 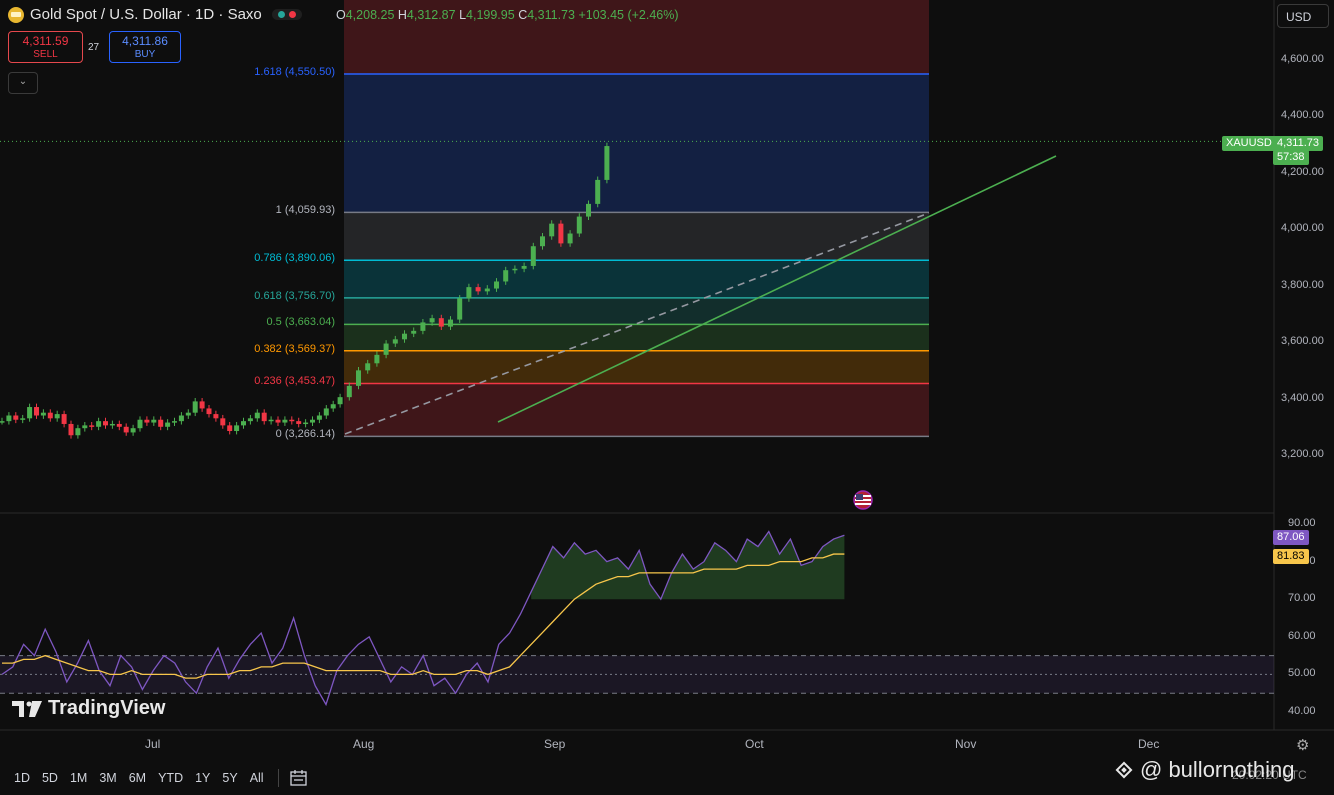 What do you see at coordinates (145, 47) in the screenshot?
I see `buy-button: 4,311.86 BUY` at bounding box center [145, 47].